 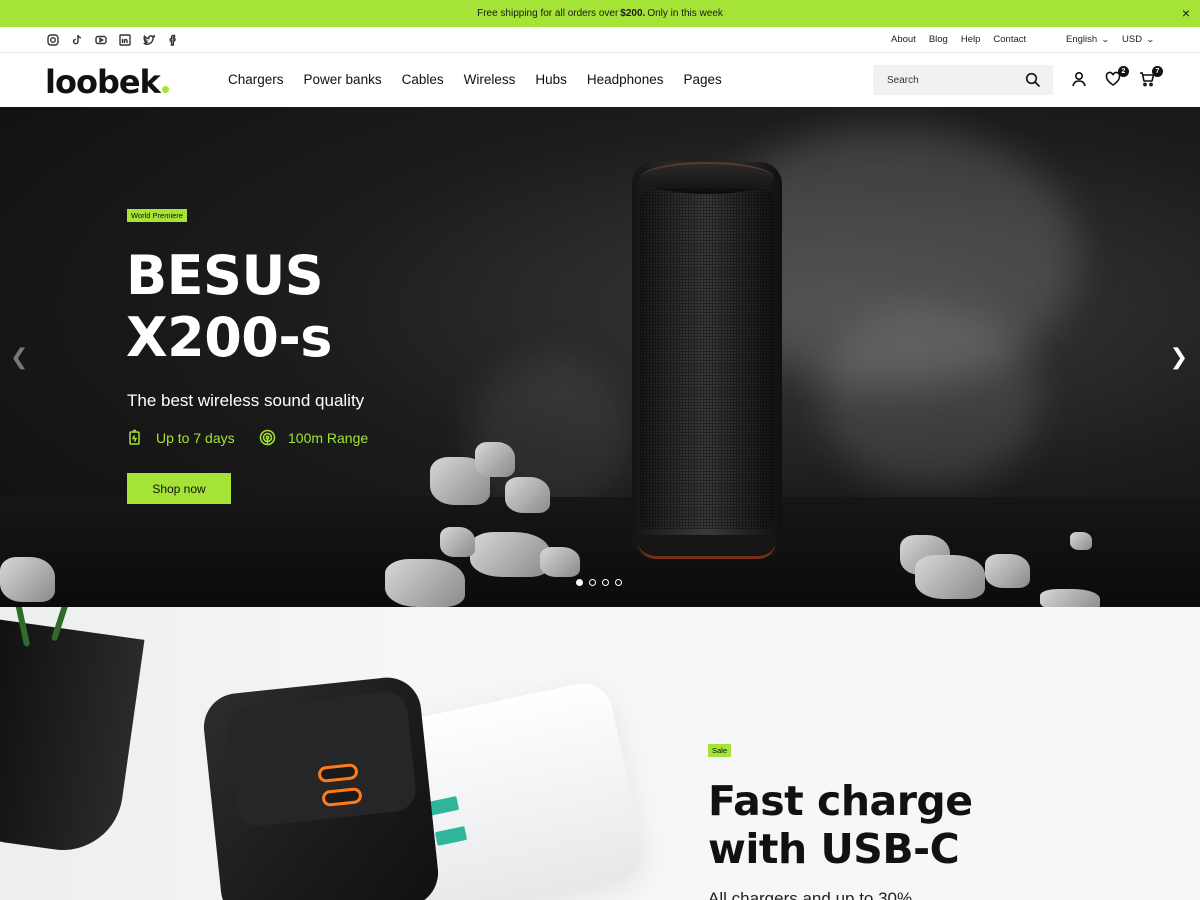 I want to click on hero-title-line2: X200-s, so click(x=229, y=337).